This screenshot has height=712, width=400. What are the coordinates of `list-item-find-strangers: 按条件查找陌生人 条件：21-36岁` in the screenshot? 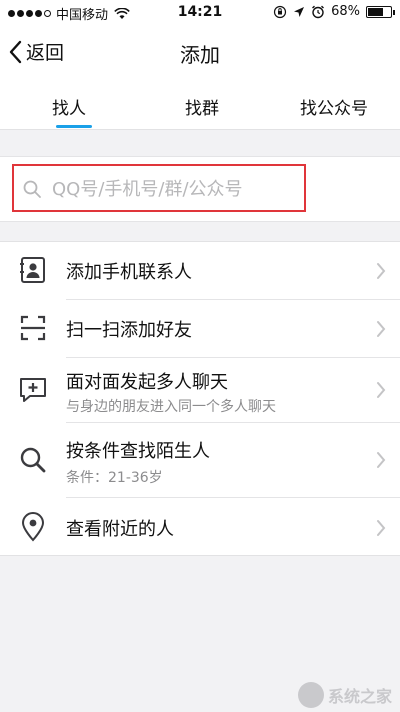 It's located at (200, 460).